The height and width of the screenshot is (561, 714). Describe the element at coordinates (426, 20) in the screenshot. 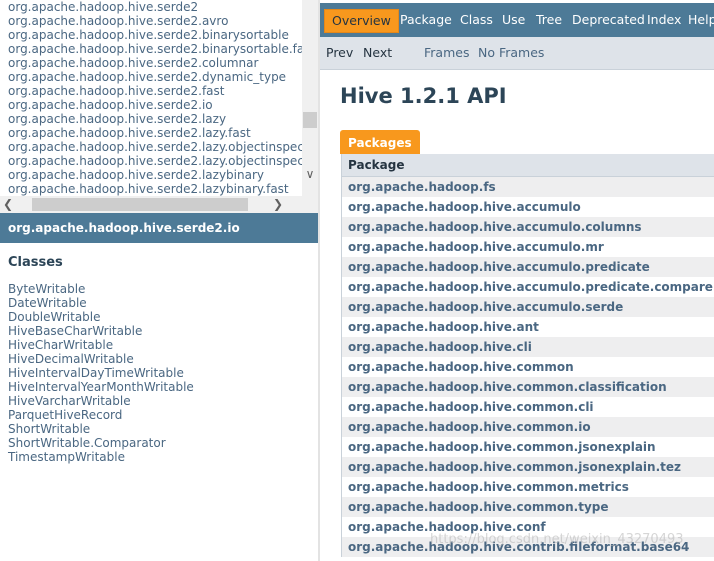

I see `nav-package: Package` at that location.